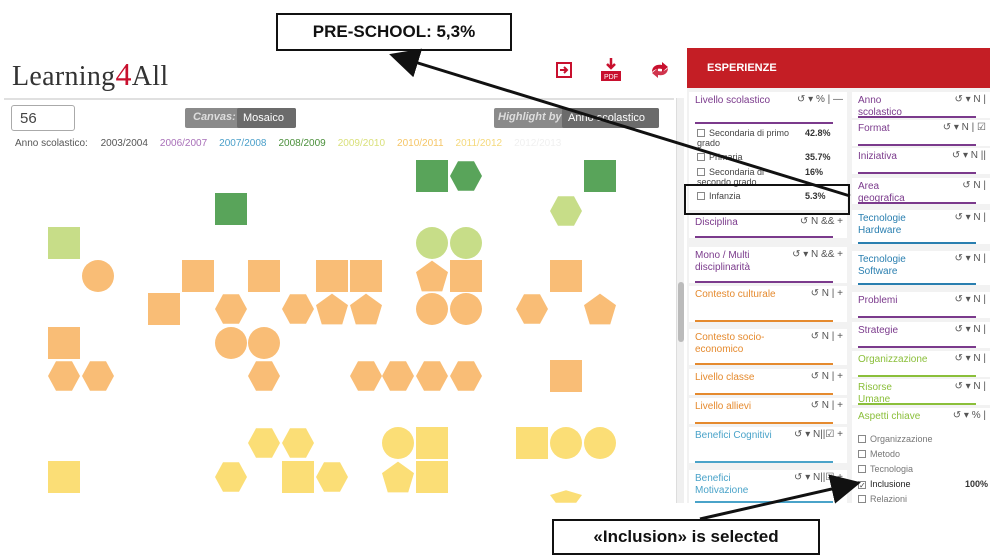 This screenshot has height=557, width=990. Describe the element at coordinates (817, 254) in the screenshot. I see `filter-controls: ↺ ▾ N && +` at that location.